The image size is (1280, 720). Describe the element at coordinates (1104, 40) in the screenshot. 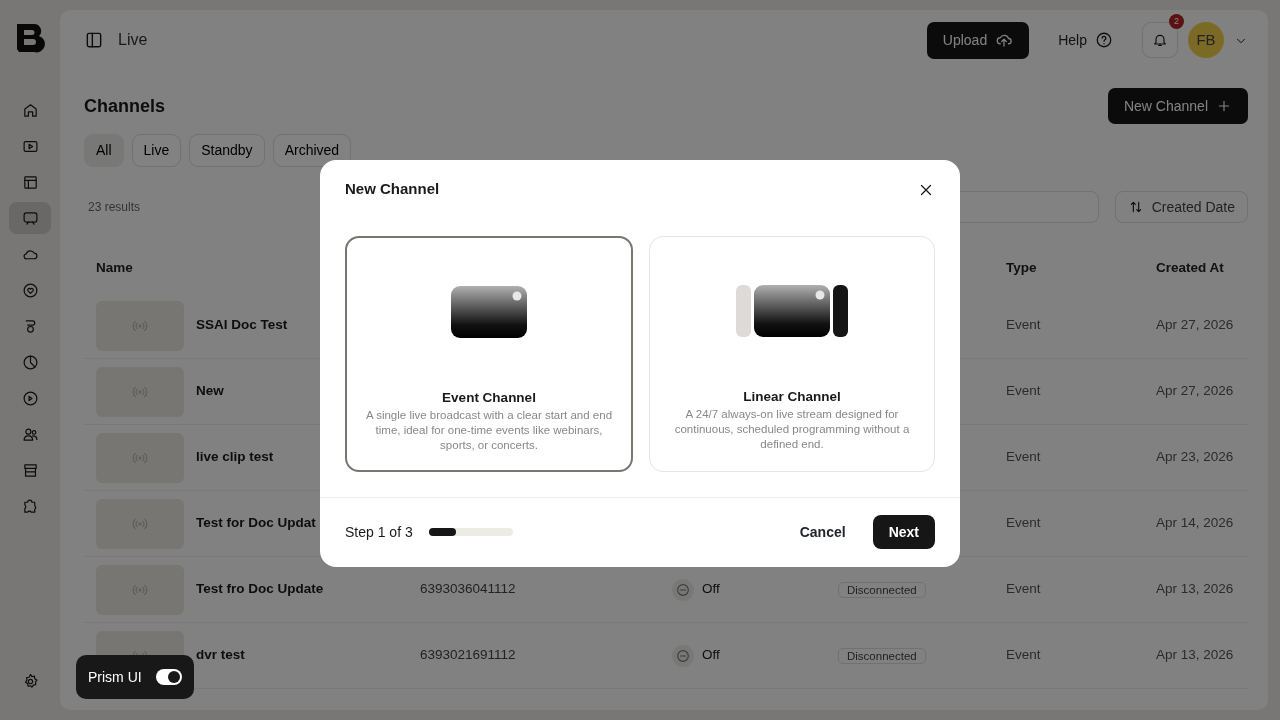

I see `help-icon` at that location.